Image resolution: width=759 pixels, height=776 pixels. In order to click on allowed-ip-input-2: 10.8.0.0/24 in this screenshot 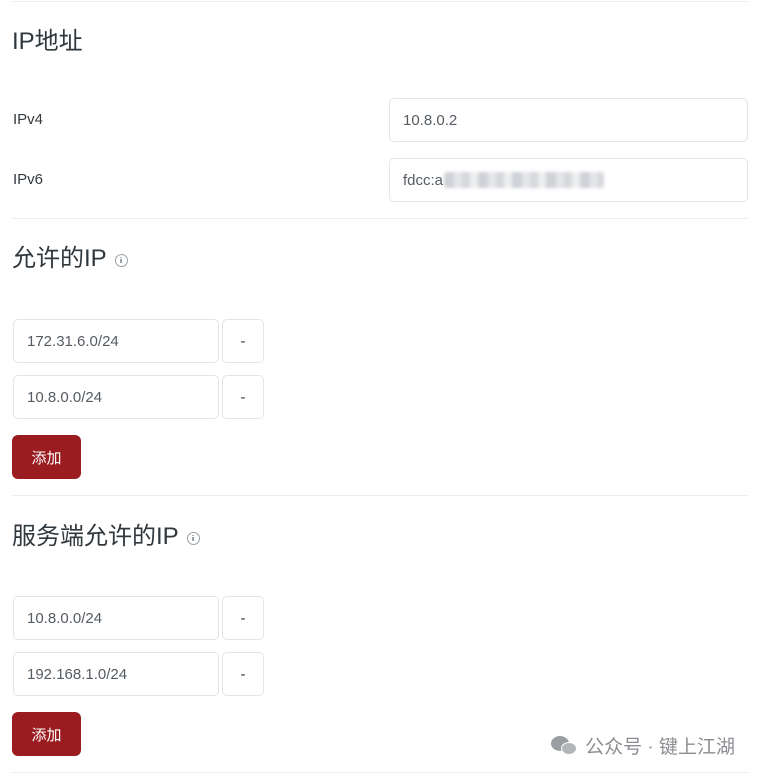, I will do `click(116, 397)`.